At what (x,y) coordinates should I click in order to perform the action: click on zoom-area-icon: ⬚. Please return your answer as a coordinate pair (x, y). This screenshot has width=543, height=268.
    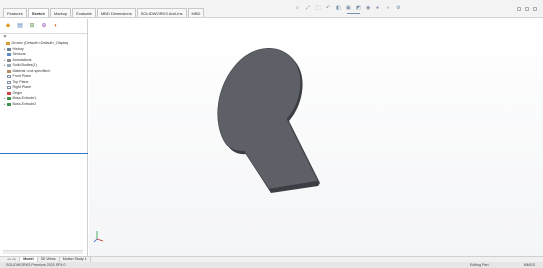
    Looking at the image, I should click on (318, 8).